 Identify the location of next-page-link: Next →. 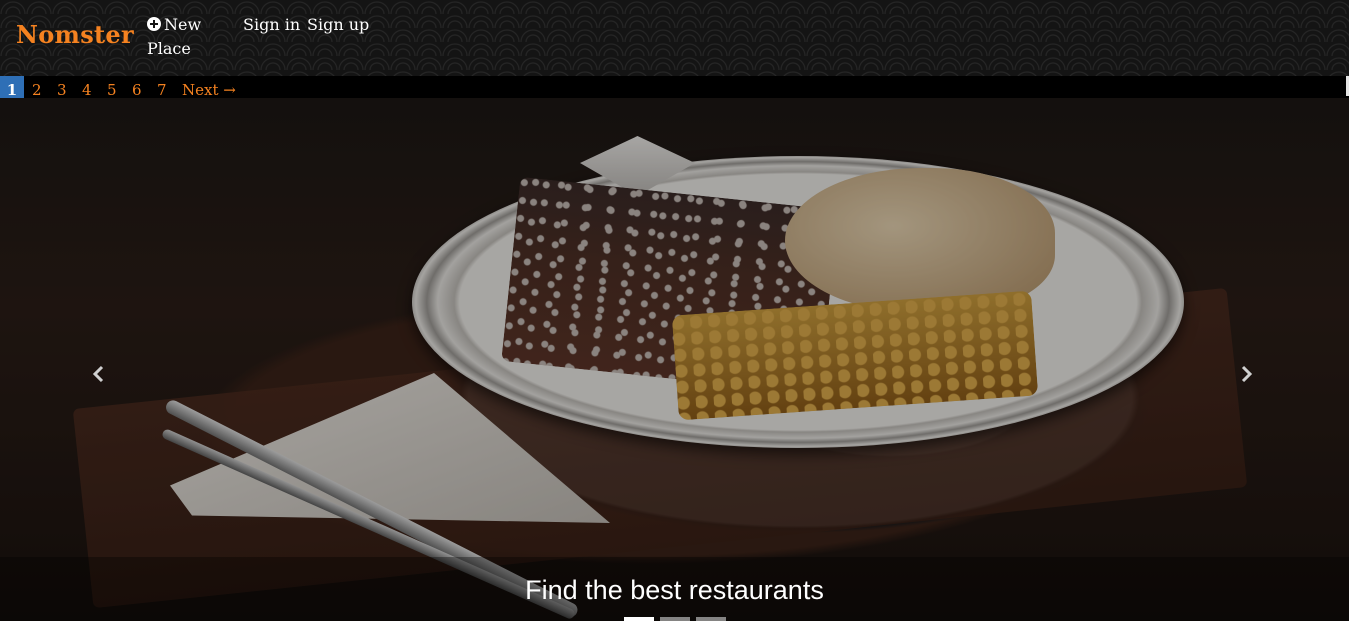
(209, 87).